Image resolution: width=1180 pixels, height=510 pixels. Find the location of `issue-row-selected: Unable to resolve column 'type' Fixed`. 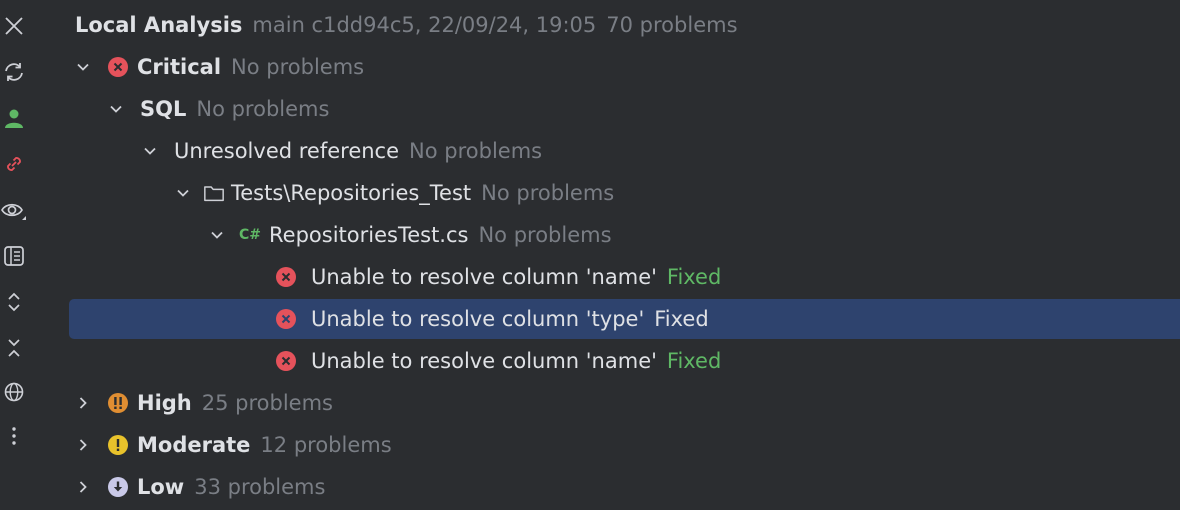

issue-row-selected: Unable to resolve column 'type' Fixed is located at coordinates (624, 319).